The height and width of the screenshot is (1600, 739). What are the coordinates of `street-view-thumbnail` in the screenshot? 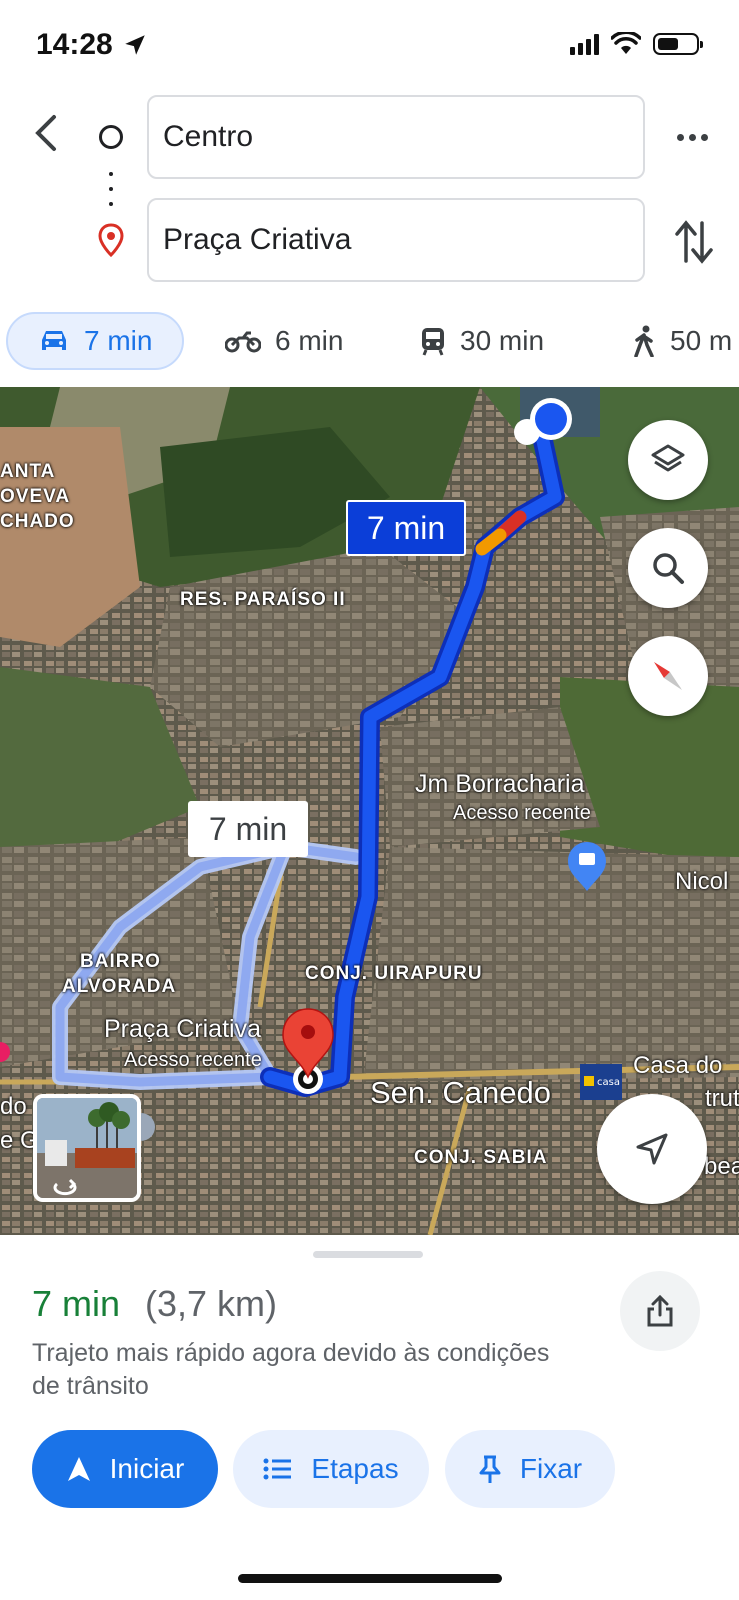 It's located at (87, 1148).